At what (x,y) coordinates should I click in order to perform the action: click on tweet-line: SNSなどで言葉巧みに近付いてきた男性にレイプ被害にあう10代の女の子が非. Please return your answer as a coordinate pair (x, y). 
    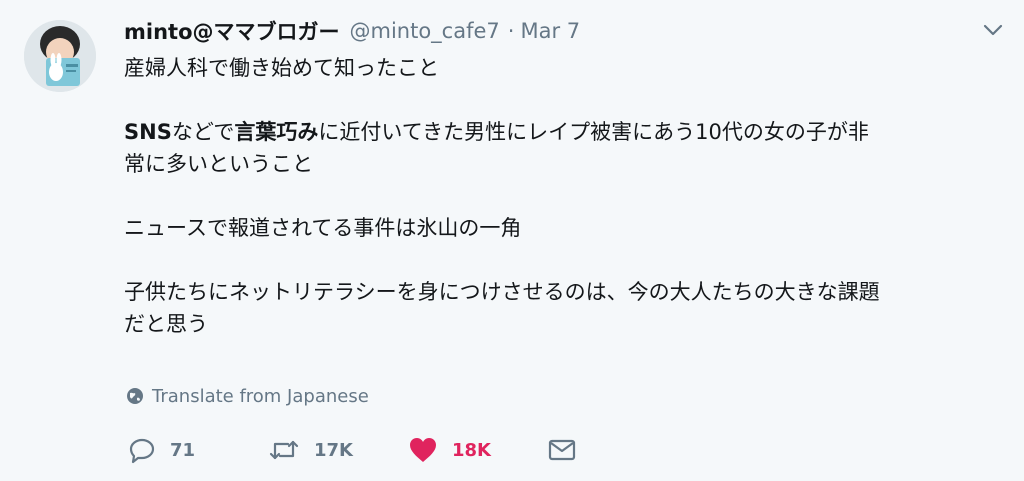
    Looking at the image, I should click on (554, 132).